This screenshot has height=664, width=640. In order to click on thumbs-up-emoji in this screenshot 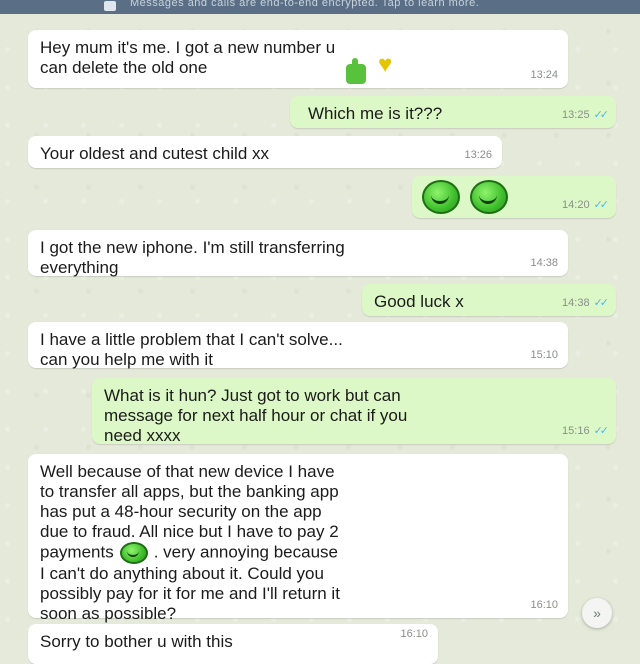, I will do `click(356, 71)`.